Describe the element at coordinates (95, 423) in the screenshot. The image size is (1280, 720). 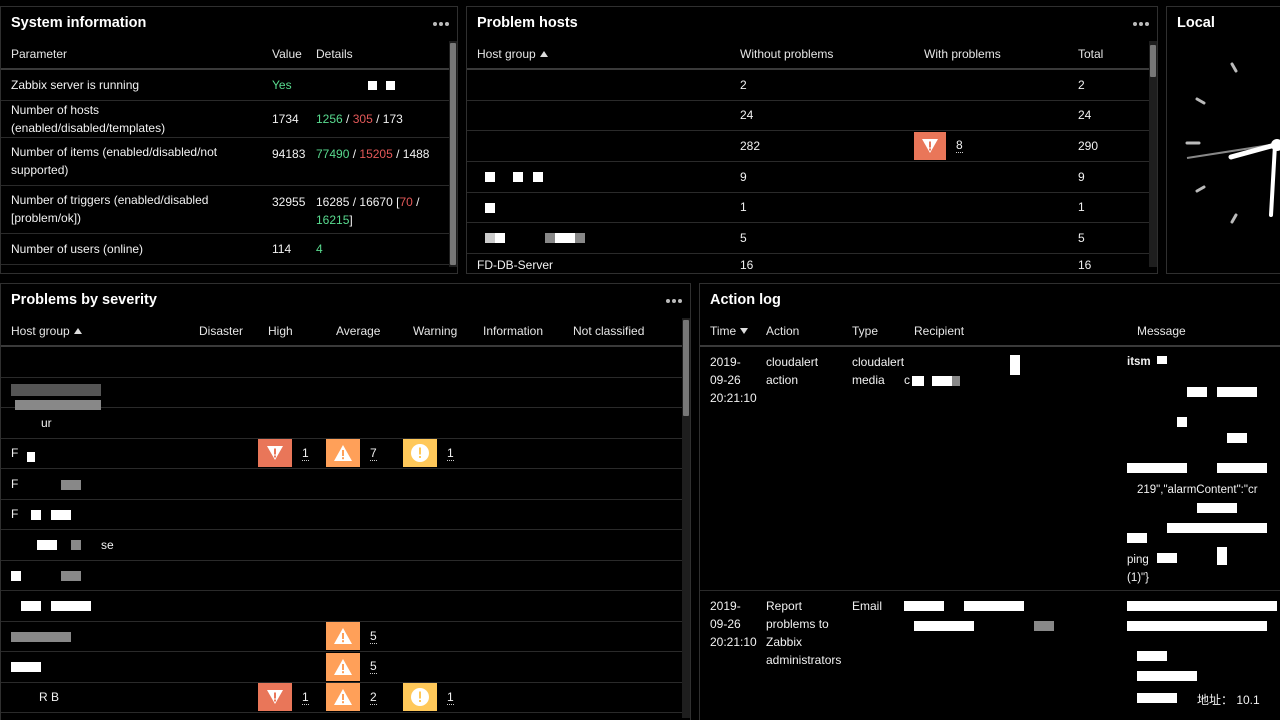
I see `host-group-cell: ur` at that location.